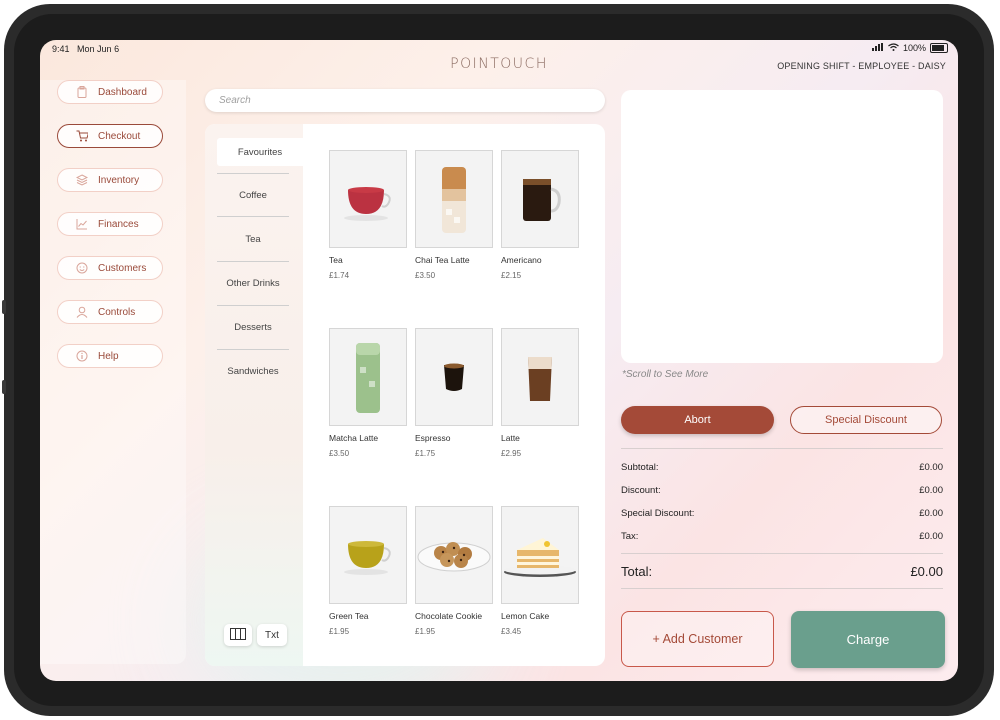 This screenshot has height=720, width=1000. I want to click on status-indicators: 100%, so click(909, 48).